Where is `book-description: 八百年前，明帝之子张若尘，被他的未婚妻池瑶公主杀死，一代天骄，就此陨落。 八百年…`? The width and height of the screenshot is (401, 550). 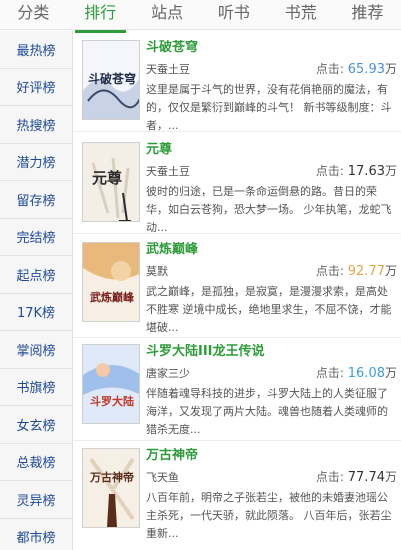
book-description: 八百年前，明帝之子张若尘，被他的未婚妻池瑶公主杀死，一代天骄，就此陨落。 八百年… is located at coordinates (269, 515).